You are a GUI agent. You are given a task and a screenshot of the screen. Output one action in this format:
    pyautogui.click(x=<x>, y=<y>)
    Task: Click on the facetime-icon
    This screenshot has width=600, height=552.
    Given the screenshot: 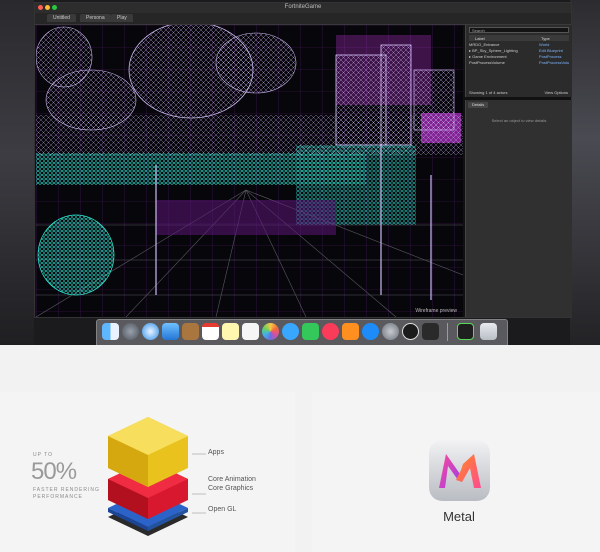 What is the action you would take?
    pyautogui.click(x=310, y=331)
    